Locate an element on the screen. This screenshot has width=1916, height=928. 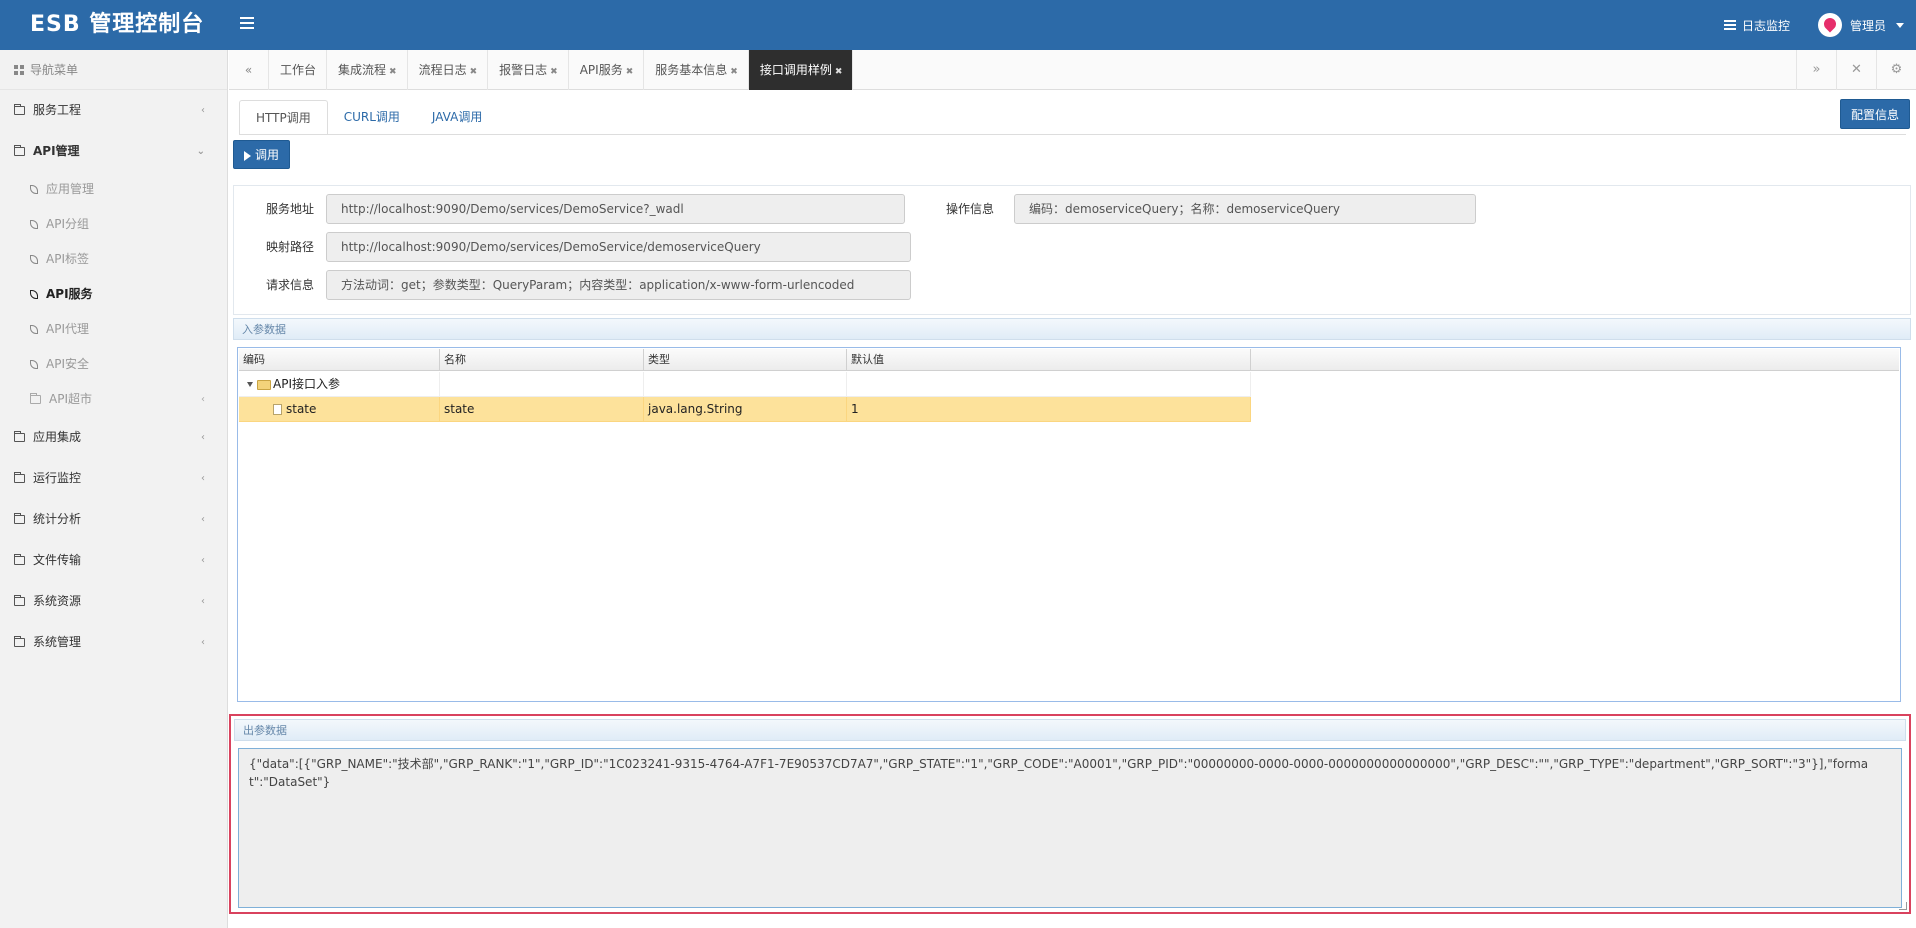
tab-java-invoke: JAVA调用 is located at coordinates (457, 117).